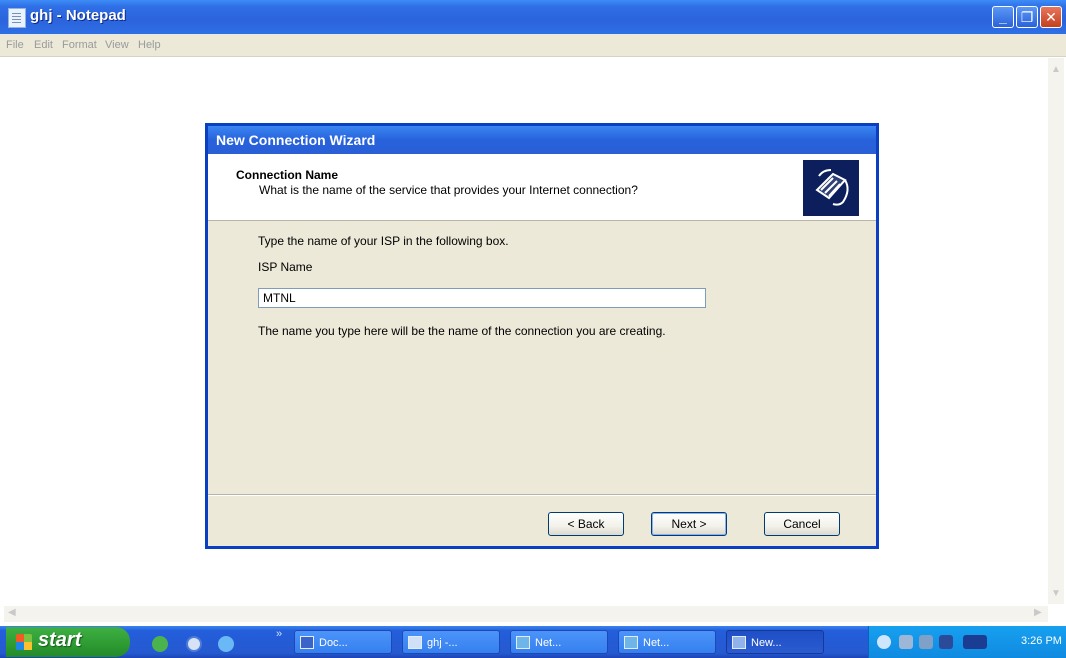 This screenshot has width=1066, height=658. I want to click on tray-language-icon, so click(975, 642).